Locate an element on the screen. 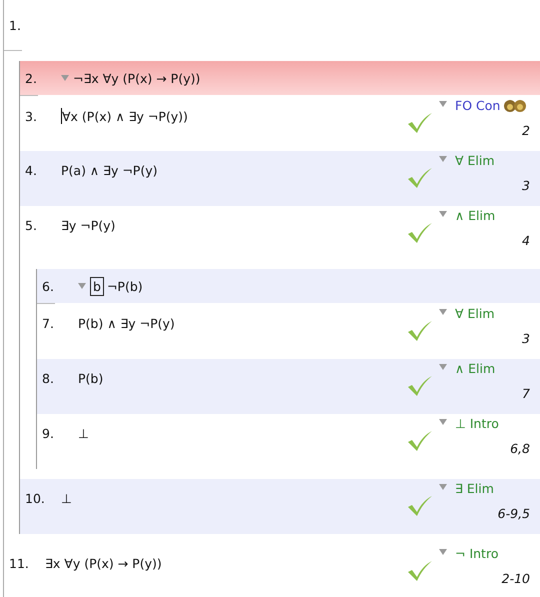  line-number: 2. is located at coordinates (31, 78).